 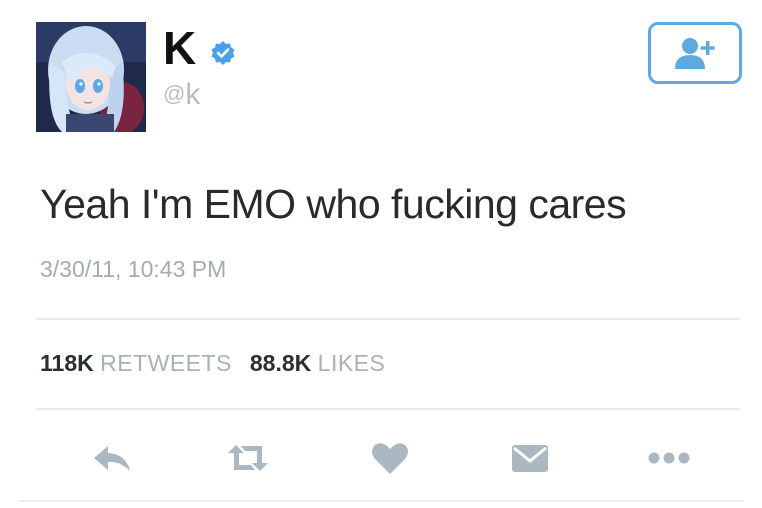 I want to click on avatar, so click(x=91, y=77).